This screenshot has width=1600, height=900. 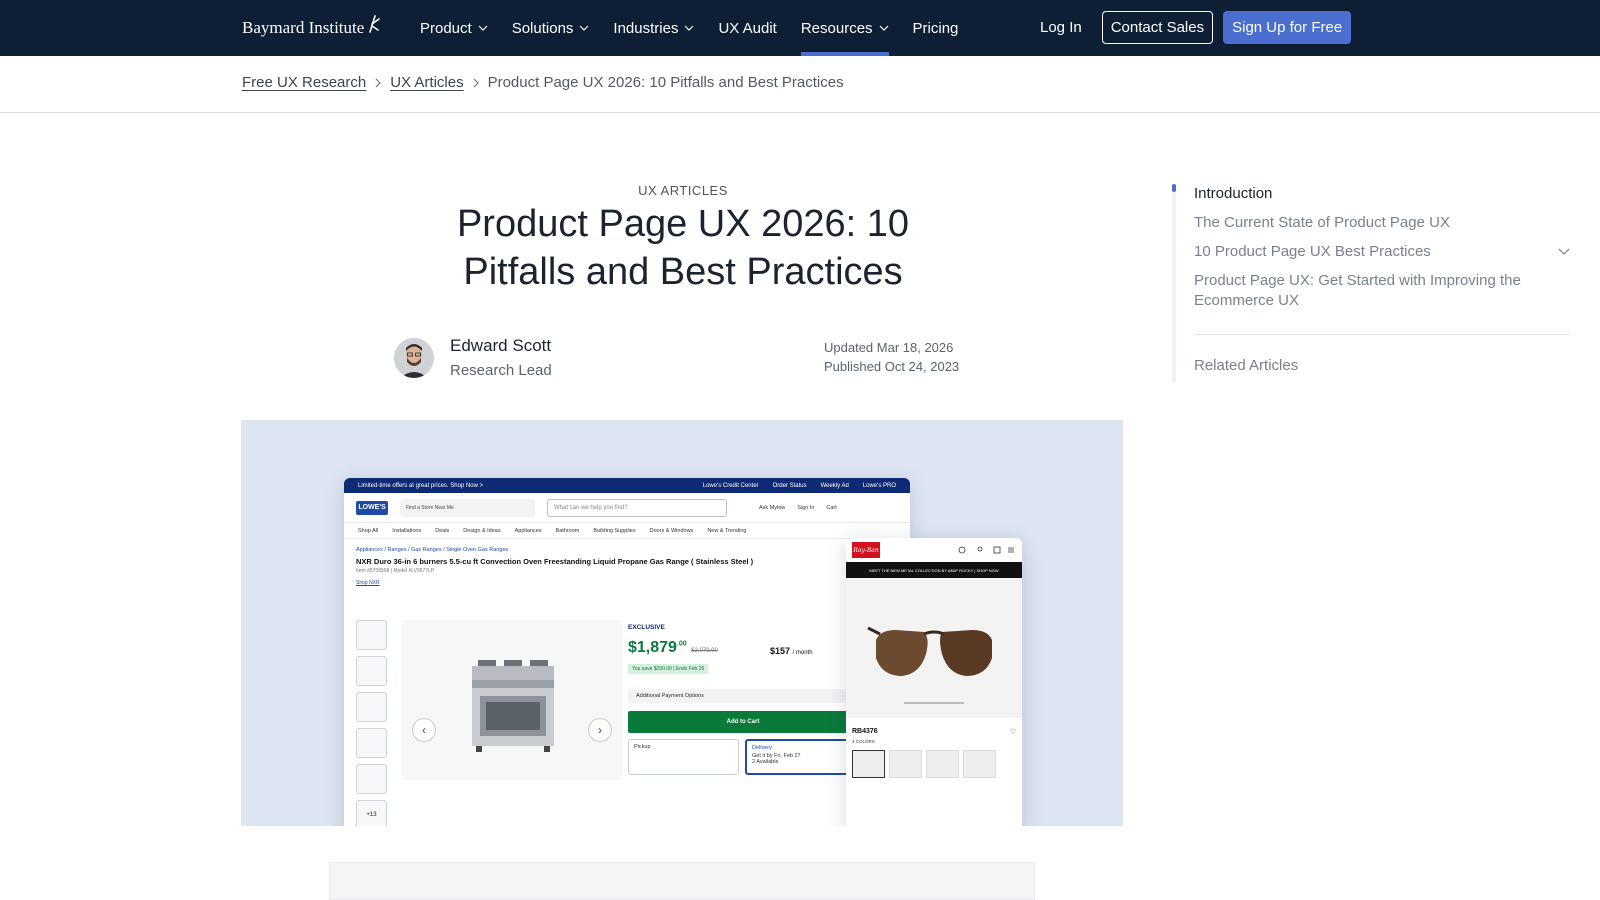 I want to click on subnav-item: Design & Ideas, so click(x=482, y=530).